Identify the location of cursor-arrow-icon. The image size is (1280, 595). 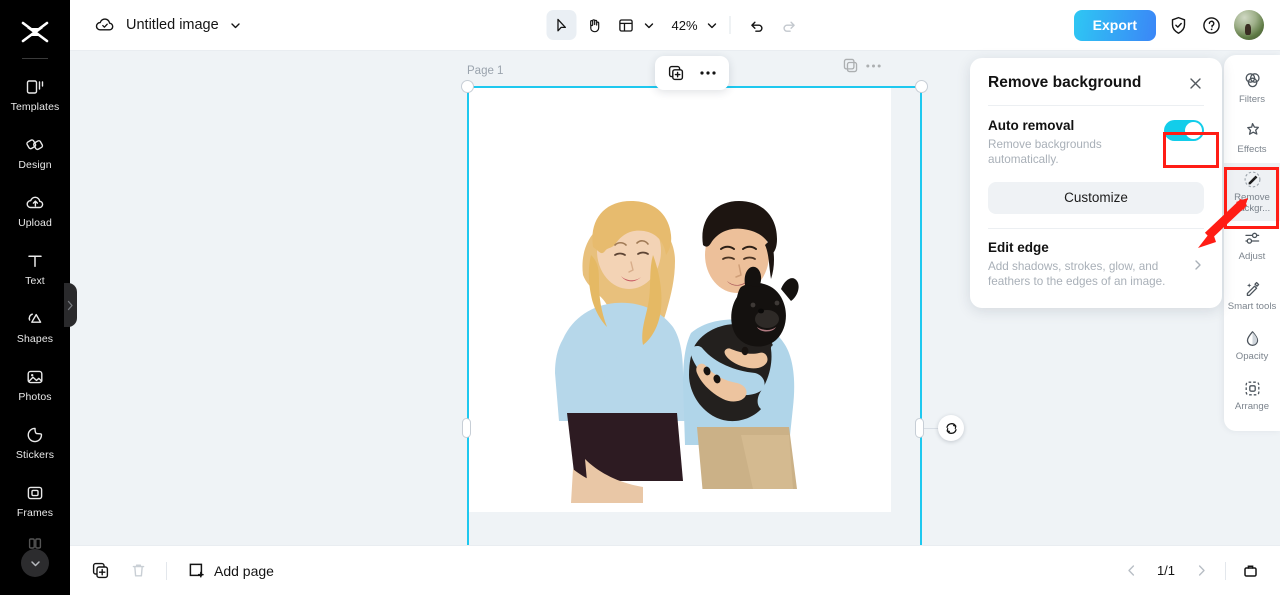
(561, 25).